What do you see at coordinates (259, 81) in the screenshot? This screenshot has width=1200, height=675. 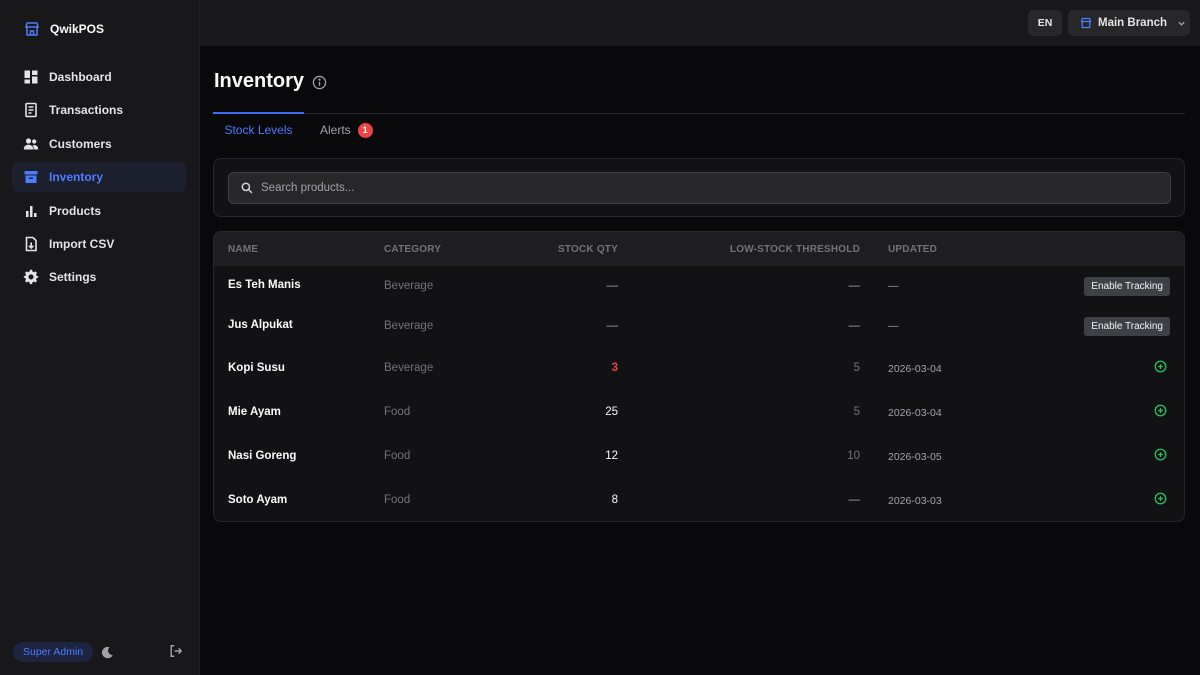 I see `page-title: Inventory` at bounding box center [259, 81].